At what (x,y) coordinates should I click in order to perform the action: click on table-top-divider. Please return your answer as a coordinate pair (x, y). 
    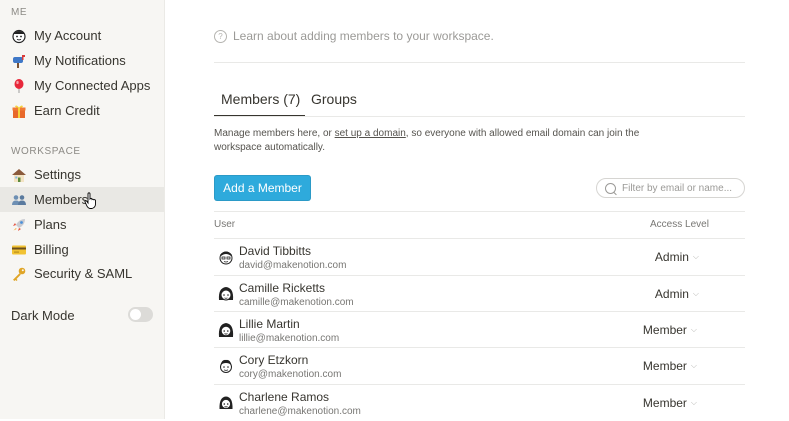
    Looking at the image, I should click on (479, 211).